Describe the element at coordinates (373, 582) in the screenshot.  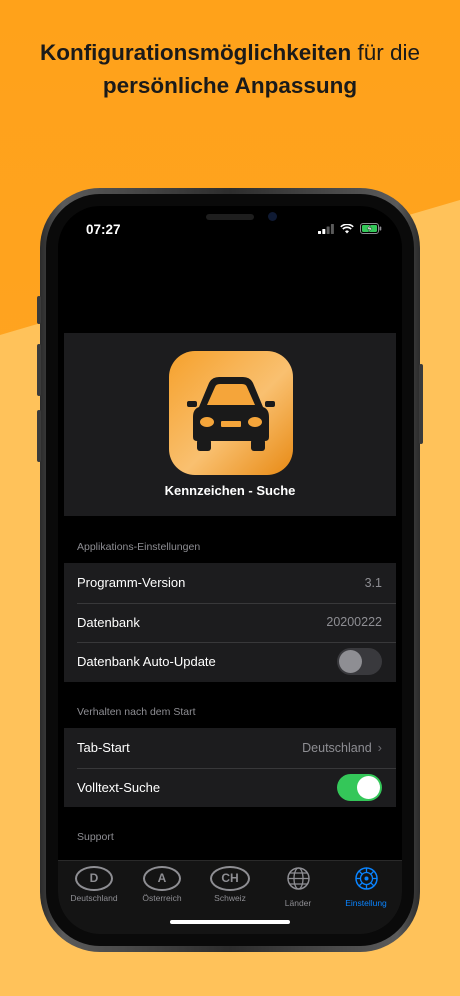
I see `row-value: 3.1` at that location.